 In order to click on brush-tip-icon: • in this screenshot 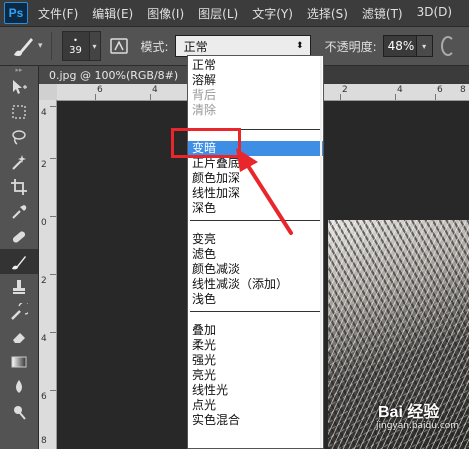, I will do `click(75, 40)`.